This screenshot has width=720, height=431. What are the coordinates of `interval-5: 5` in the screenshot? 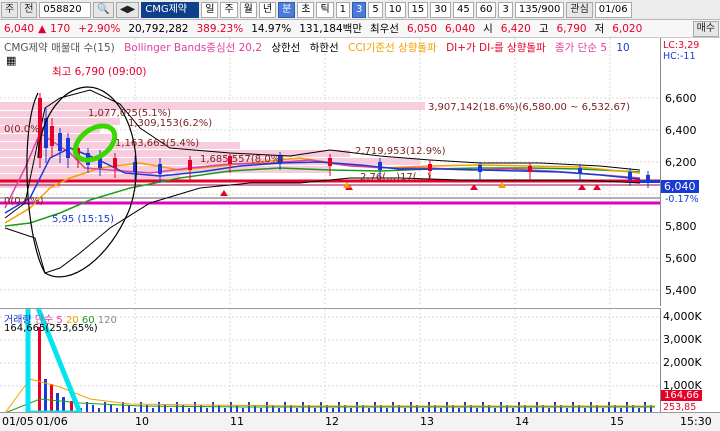 It's located at (375, 9).